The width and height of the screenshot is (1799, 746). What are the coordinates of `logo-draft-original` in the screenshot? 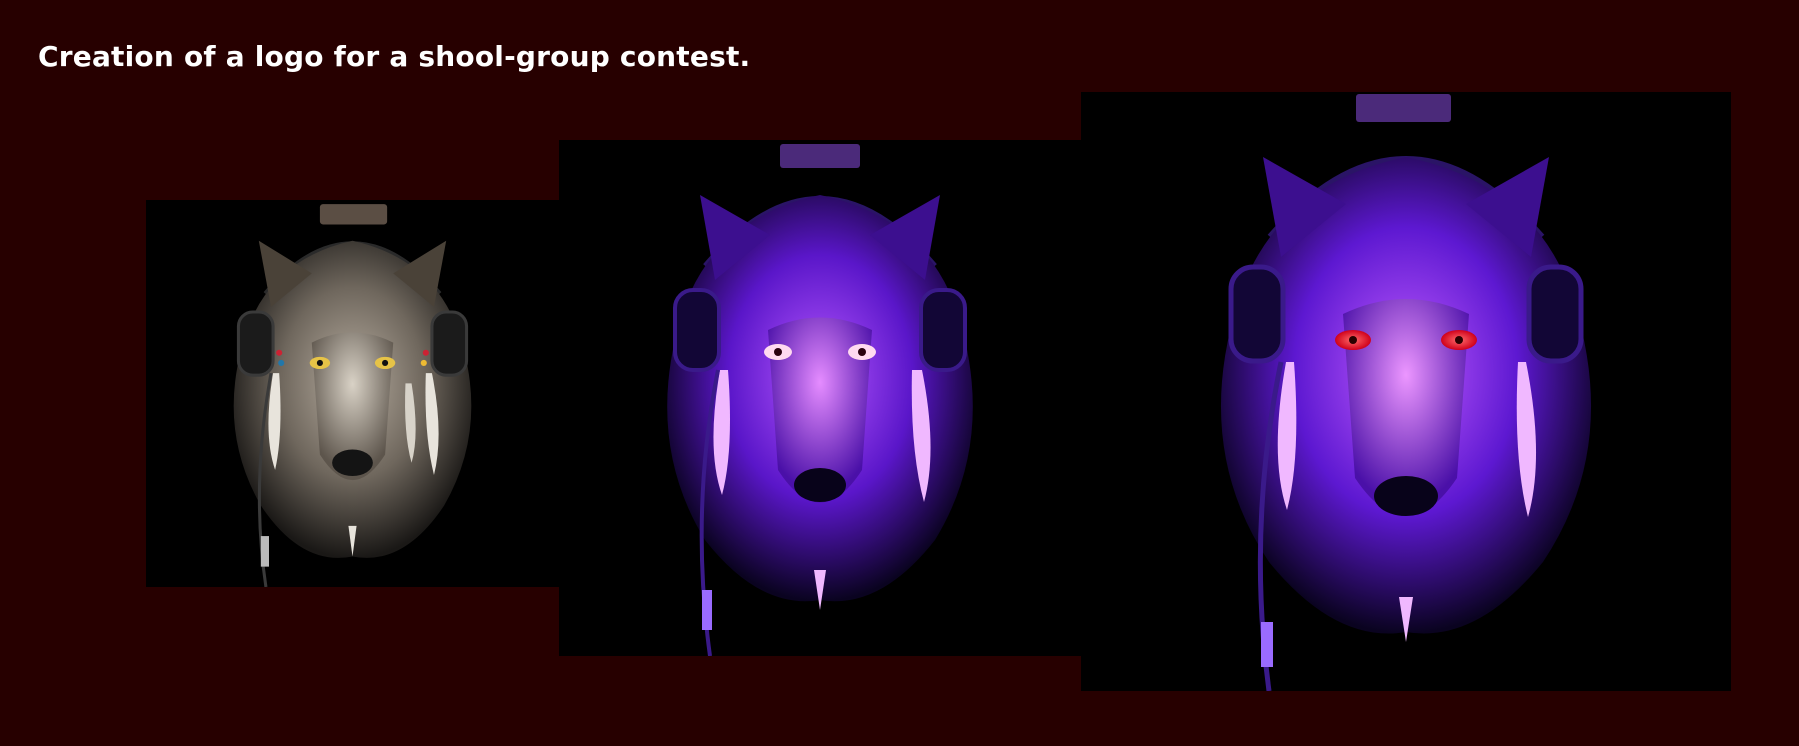 It's located at (352, 393).